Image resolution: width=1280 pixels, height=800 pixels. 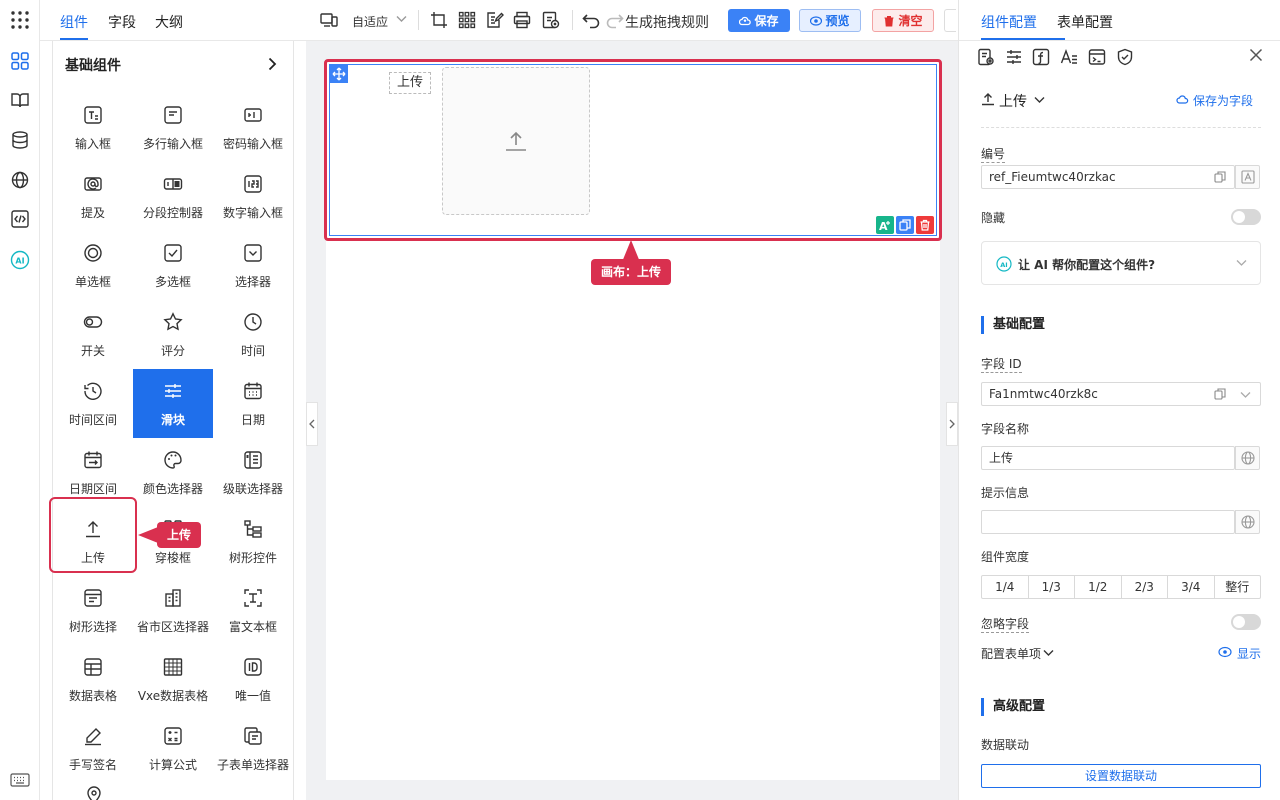 What do you see at coordinates (173, 679) in the screenshot?
I see `component-item: Vxe数据表格` at bounding box center [173, 679].